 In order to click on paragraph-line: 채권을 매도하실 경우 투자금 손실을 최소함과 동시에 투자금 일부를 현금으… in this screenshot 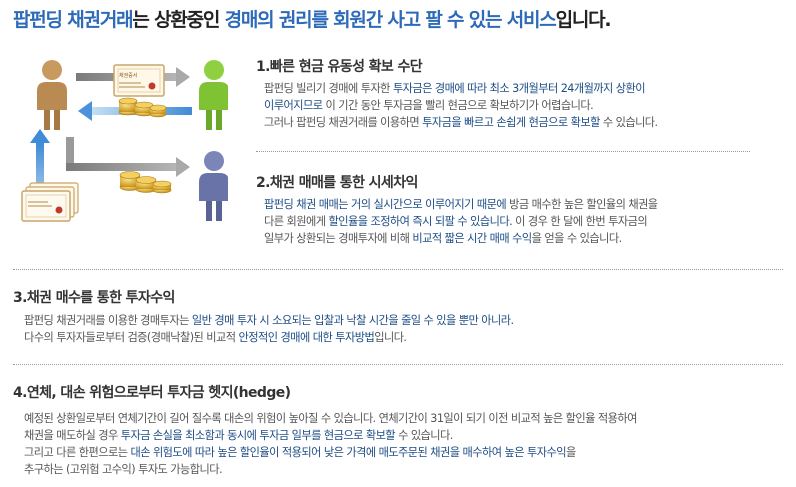, I will do `click(330, 435)`.